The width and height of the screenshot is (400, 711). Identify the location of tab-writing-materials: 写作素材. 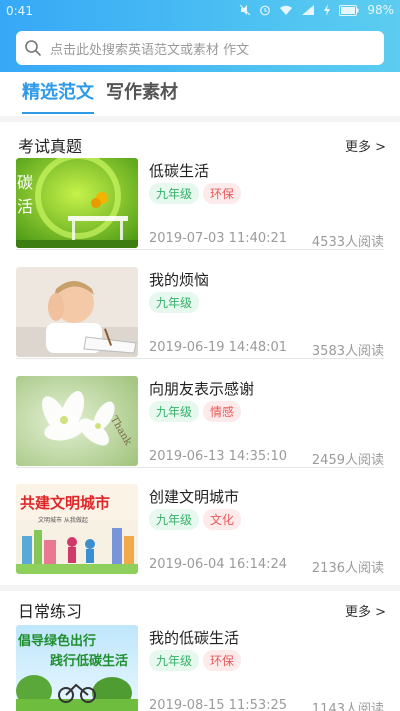
(142, 95).